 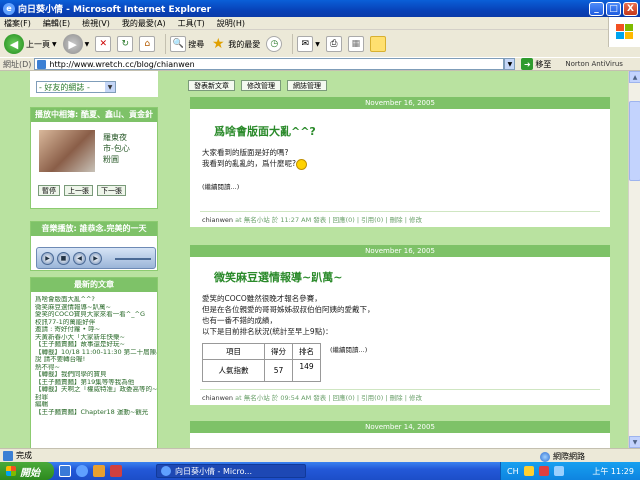 What do you see at coordinates (558, 471) in the screenshot?
I see `network-icon` at bounding box center [558, 471].